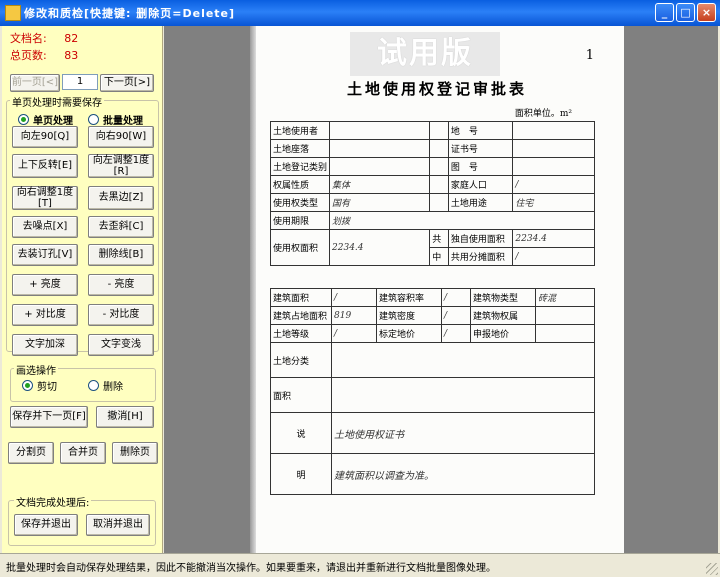  Describe the element at coordinates (118, 525) in the screenshot. I see `cancel-exit-button: 取消并退出` at that location.